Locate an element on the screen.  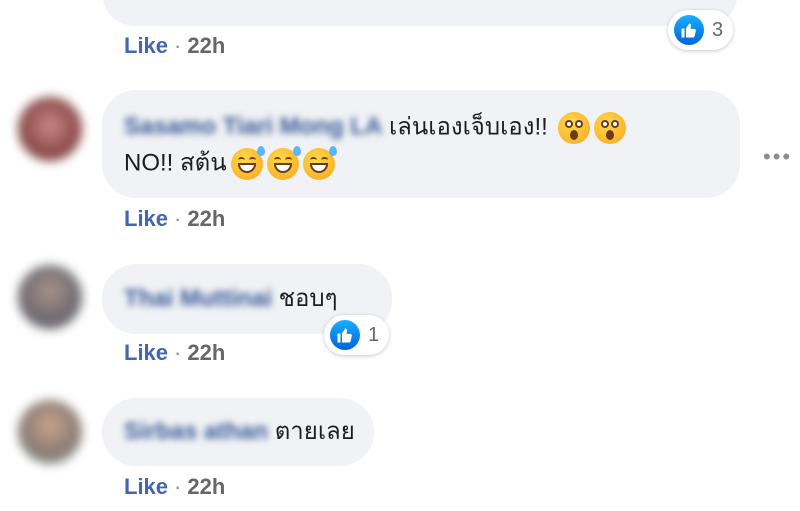
comment-text: NO!! สต้น is located at coordinates (175, 163).